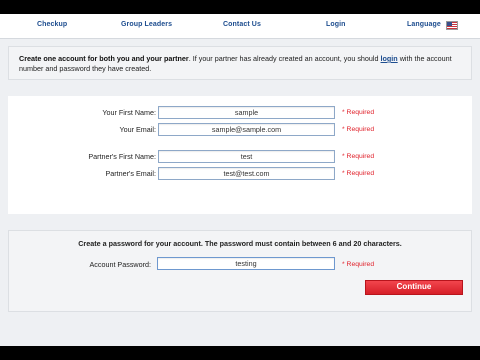  Describe the element at coordinates (146, 24) in the screenshot. I see `nav-group-leaders: Group Leaders` at that location.